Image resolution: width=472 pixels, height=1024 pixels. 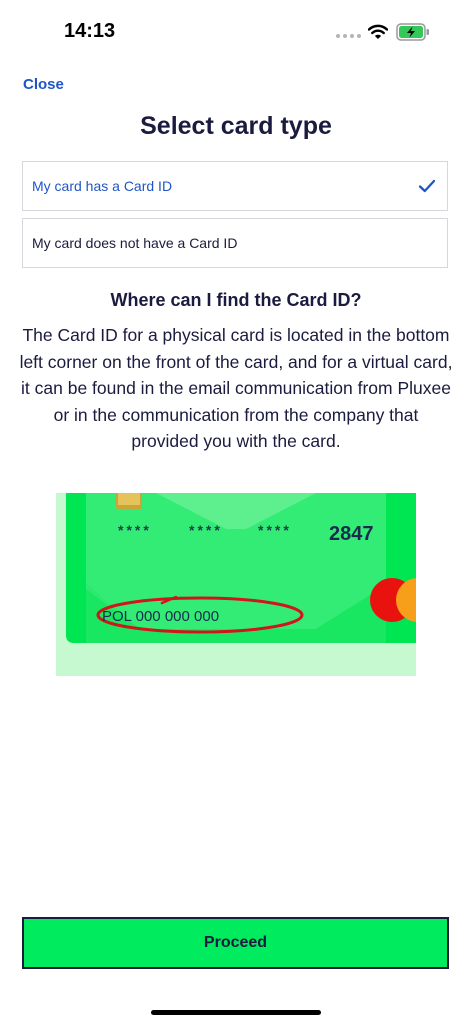 I want to click on card-id-sample: POL 000 000 000, so click(x=160, y=616).